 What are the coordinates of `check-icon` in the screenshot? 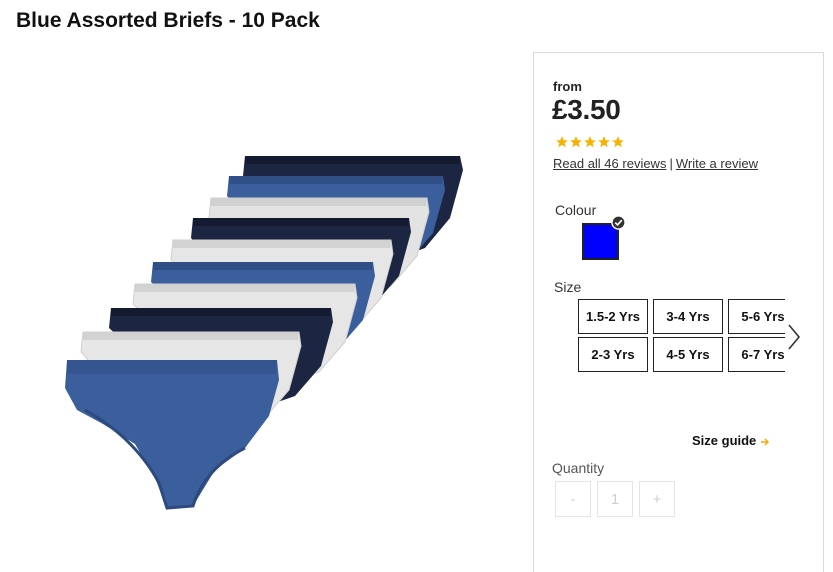 It's located at (618, 222).